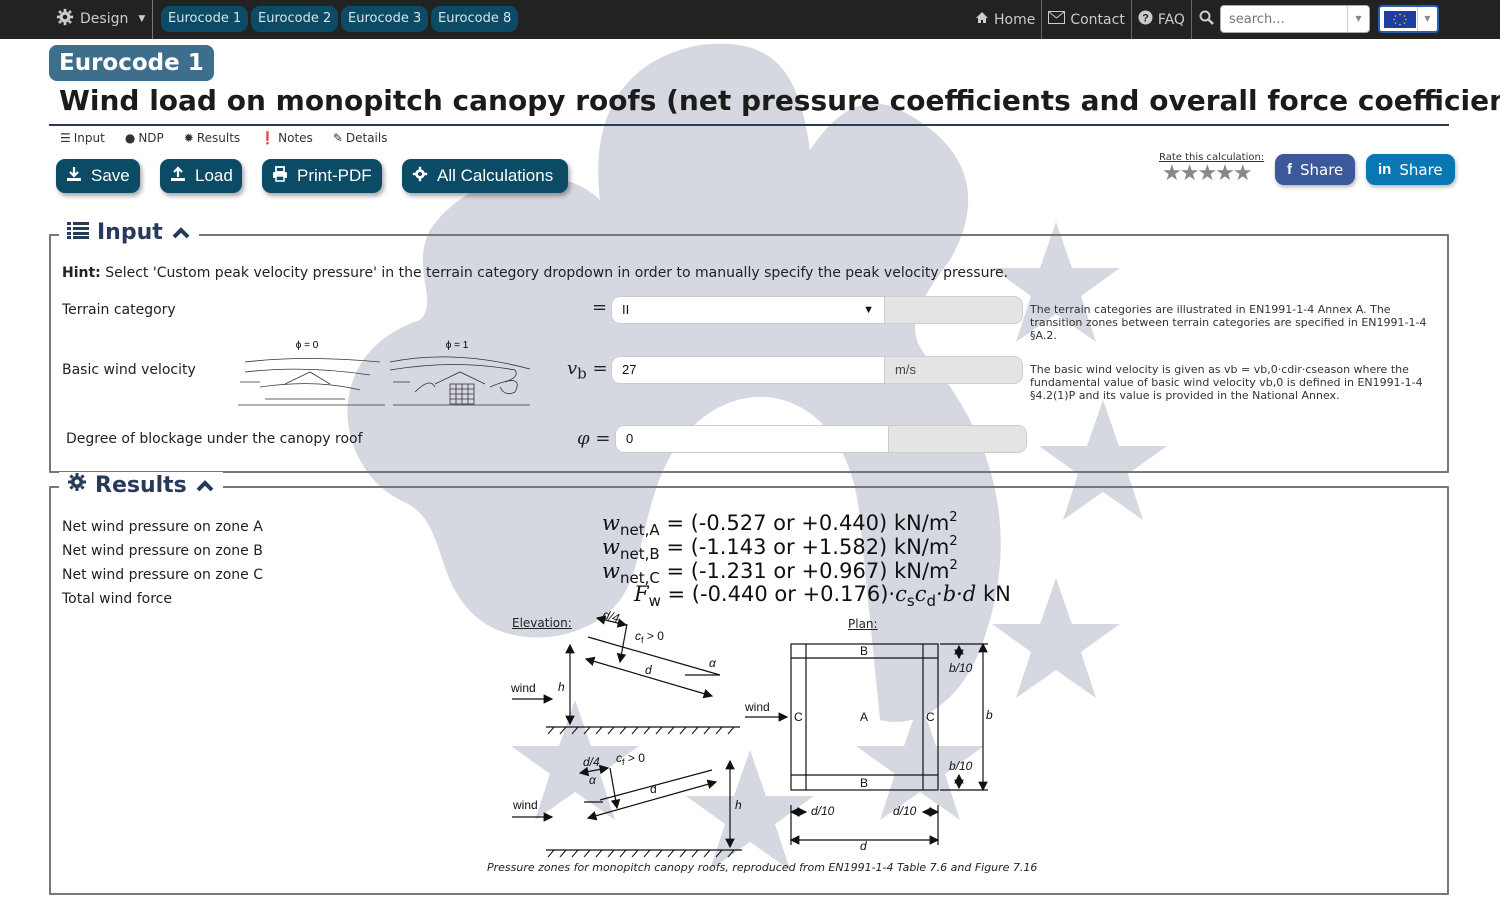 The width and height of the screenshot is (1500, 900). Describe the element at coordinates (218, 138) in the screenshot. I see `subnav-results-label: Results` at that location.